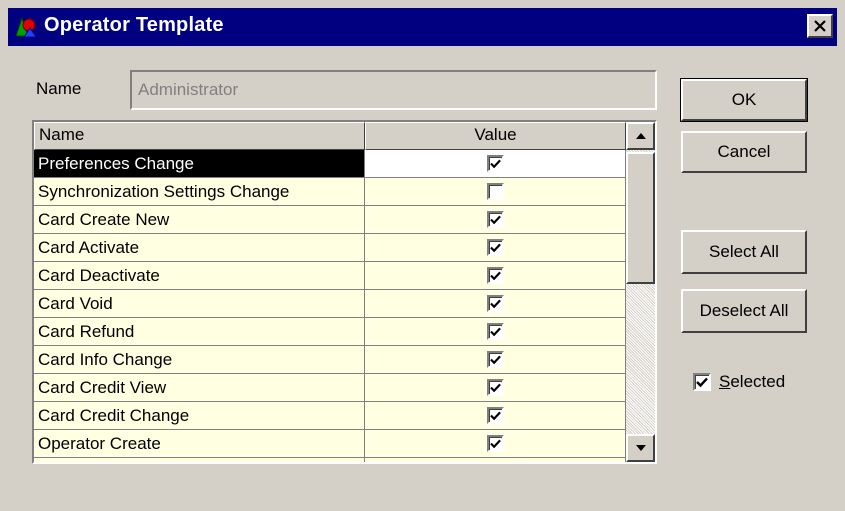 Image resolution: width=845 pixels, height=511 pixels. I want to click on table-row: Card Info Change, so click(330, 360).